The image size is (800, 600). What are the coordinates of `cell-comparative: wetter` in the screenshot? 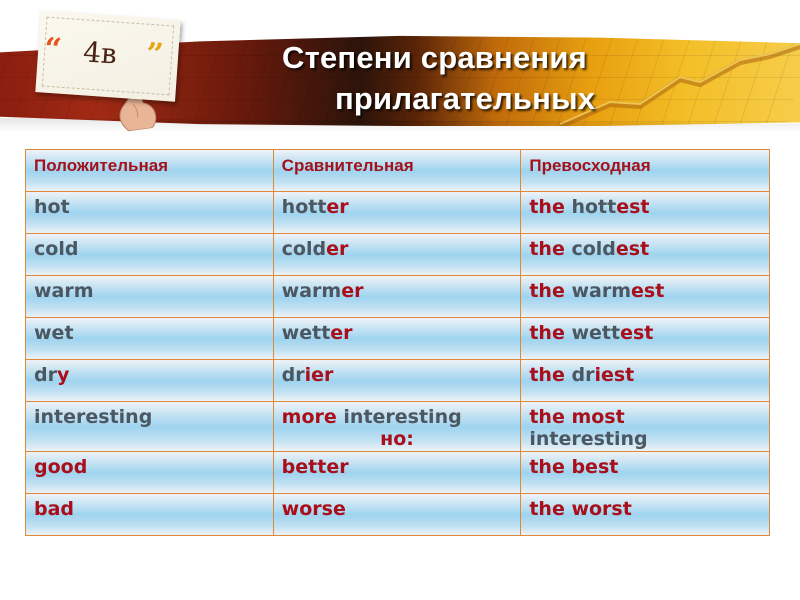 It's located at (397, 338).